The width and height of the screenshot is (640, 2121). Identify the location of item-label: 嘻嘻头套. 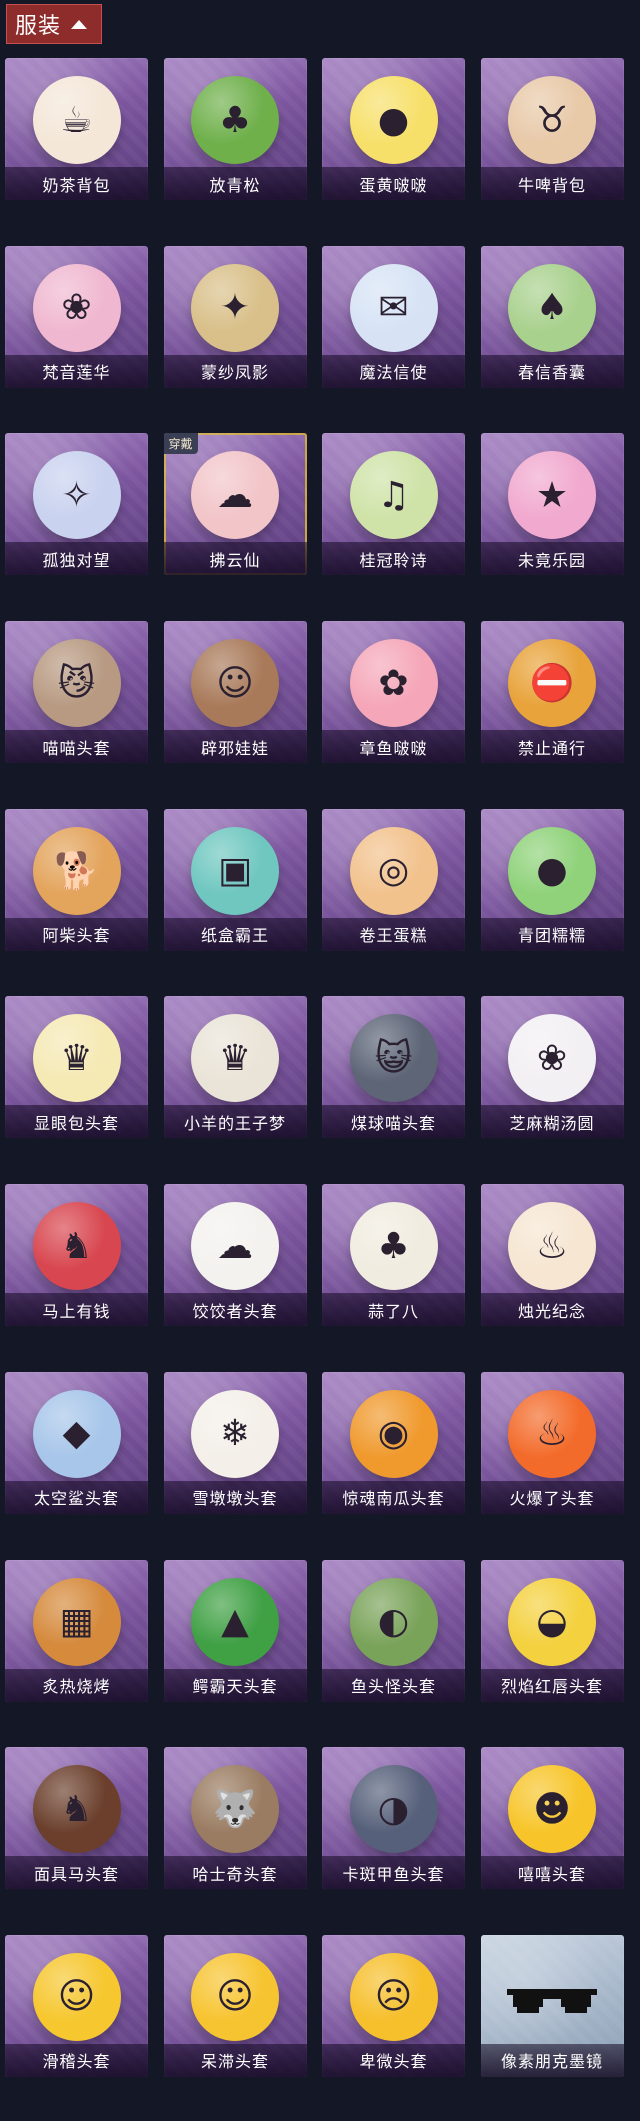
(551, 1874).